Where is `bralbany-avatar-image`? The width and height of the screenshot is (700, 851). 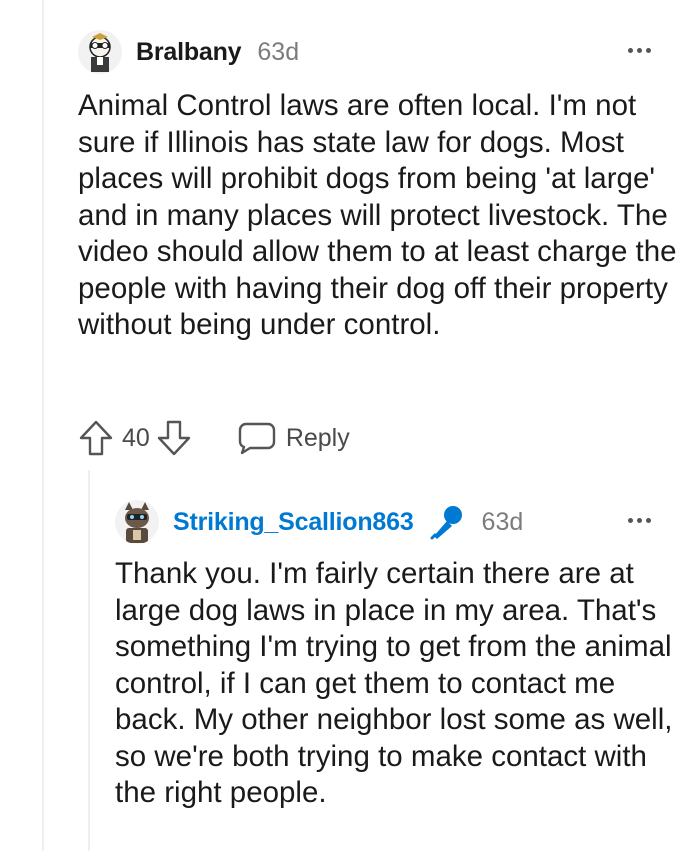
bralbany-avatar-image is located at coordinates (100, 52).